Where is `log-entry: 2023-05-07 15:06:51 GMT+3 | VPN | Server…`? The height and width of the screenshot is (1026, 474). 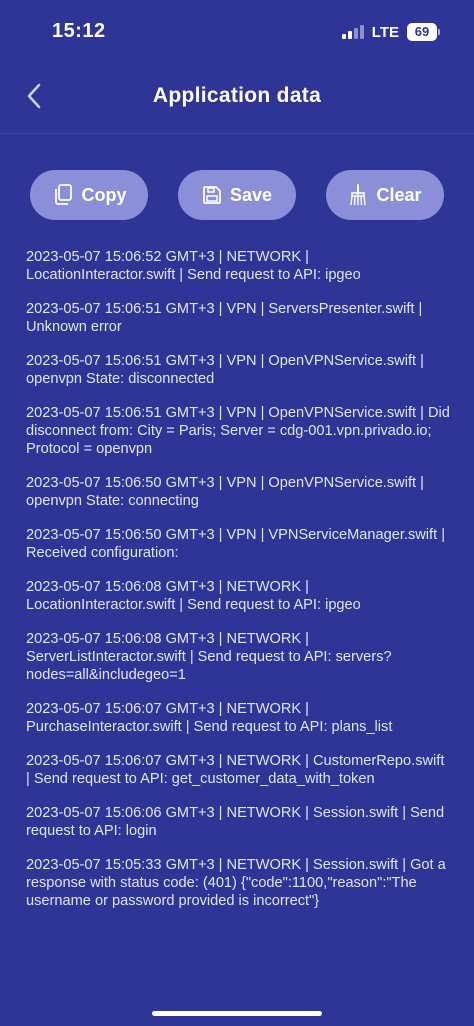
log-entry: 2023-05-07 15:06:51 GMT+3 | VPN | Server… is located at coordinates (224, 318).